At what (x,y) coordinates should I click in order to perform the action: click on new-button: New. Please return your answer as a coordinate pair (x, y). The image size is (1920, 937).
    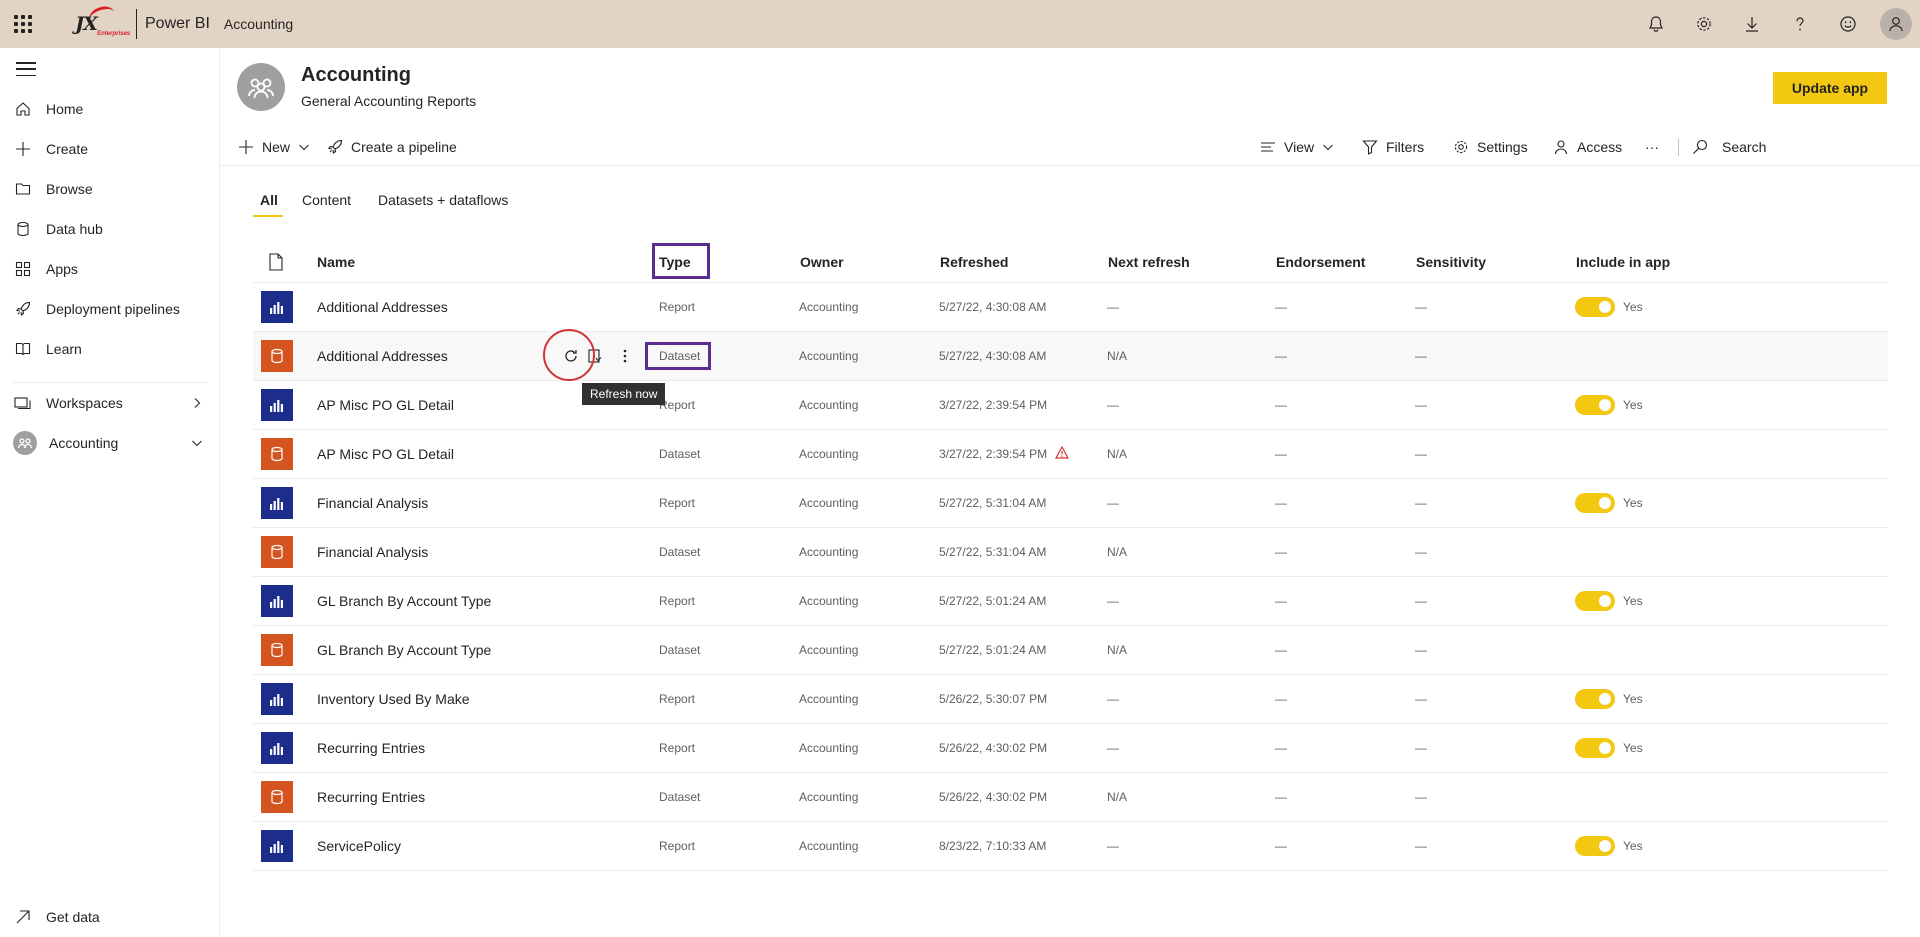
    Looking at the image, I should click on (274, 147).